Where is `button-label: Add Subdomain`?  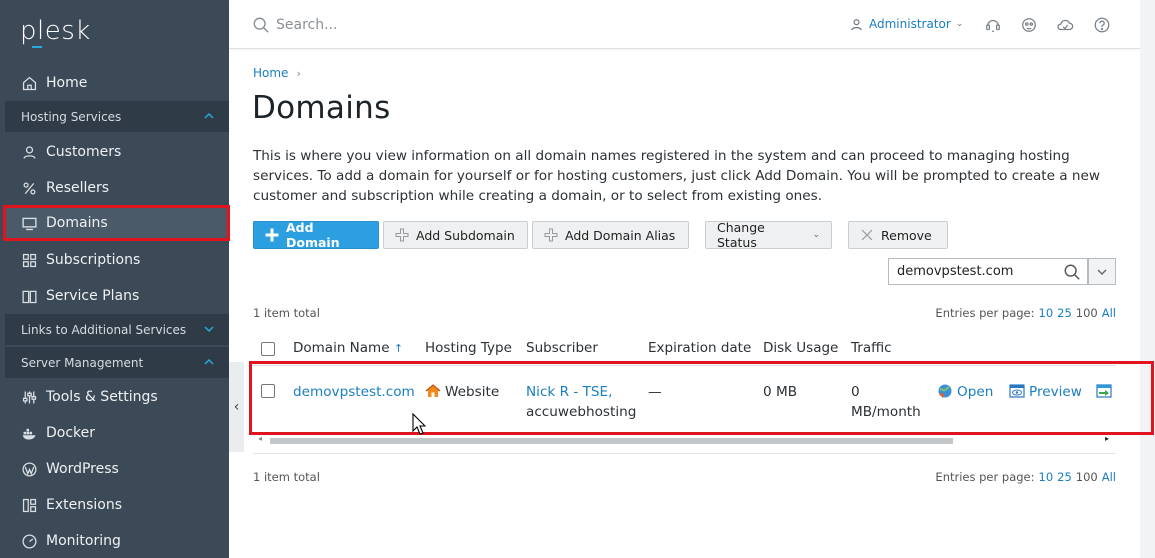 button-label: Add Subdomain is located at coordinates (465, 235).